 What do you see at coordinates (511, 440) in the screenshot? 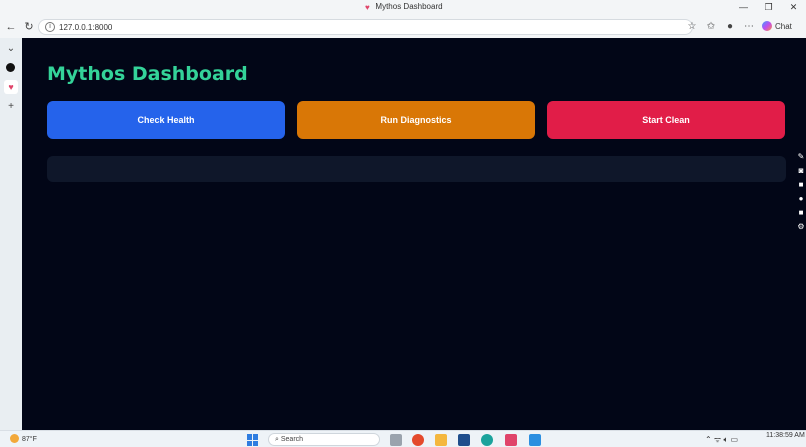
I see `app-icon` at bounding box center [511, 440].